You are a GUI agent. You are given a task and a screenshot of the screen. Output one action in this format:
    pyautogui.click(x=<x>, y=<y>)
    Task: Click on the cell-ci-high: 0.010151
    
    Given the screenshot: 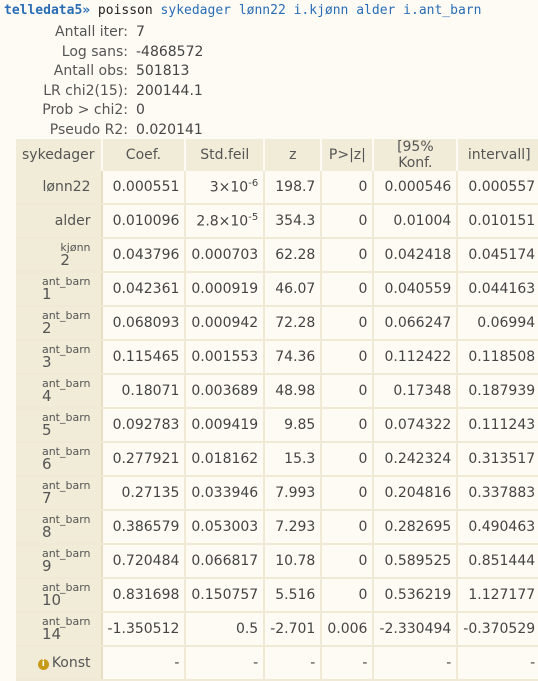 What is the action you would take?
    pyautogui.click(x=497, y=221)
    